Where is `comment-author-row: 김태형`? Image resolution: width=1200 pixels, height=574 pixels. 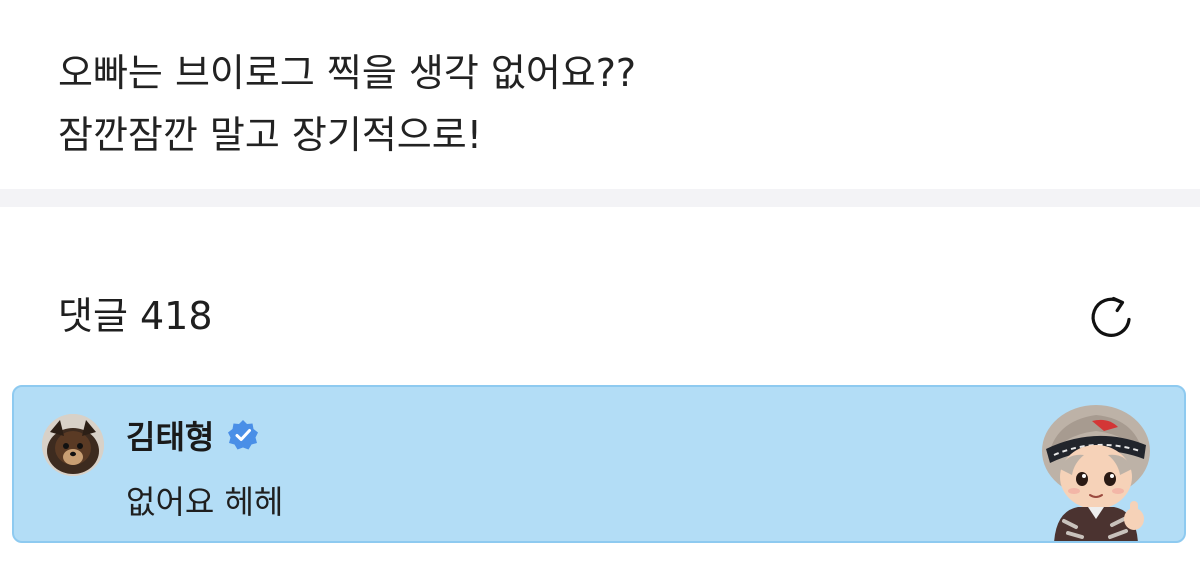 comment-author-row: 김태형 is located at coordinates (193, 435).